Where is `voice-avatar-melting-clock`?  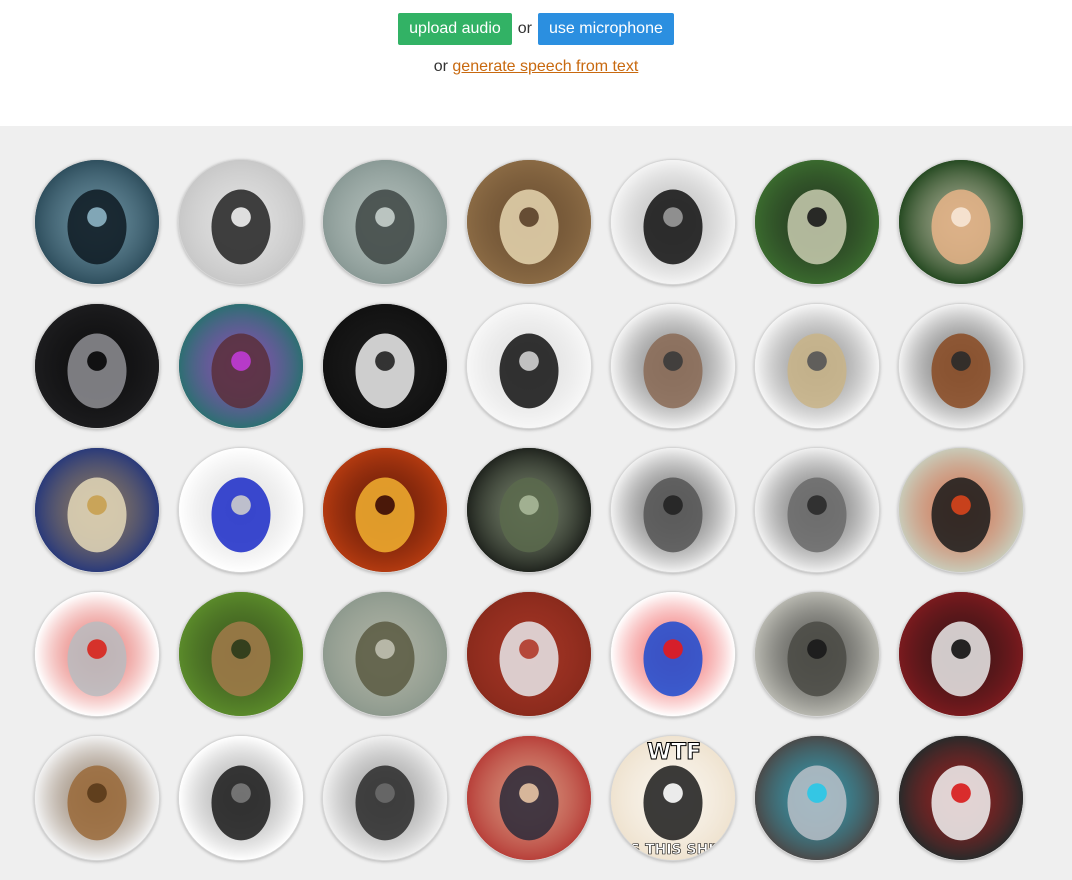 voice-avatar-melting-clock is located at coordinates (961, 222).